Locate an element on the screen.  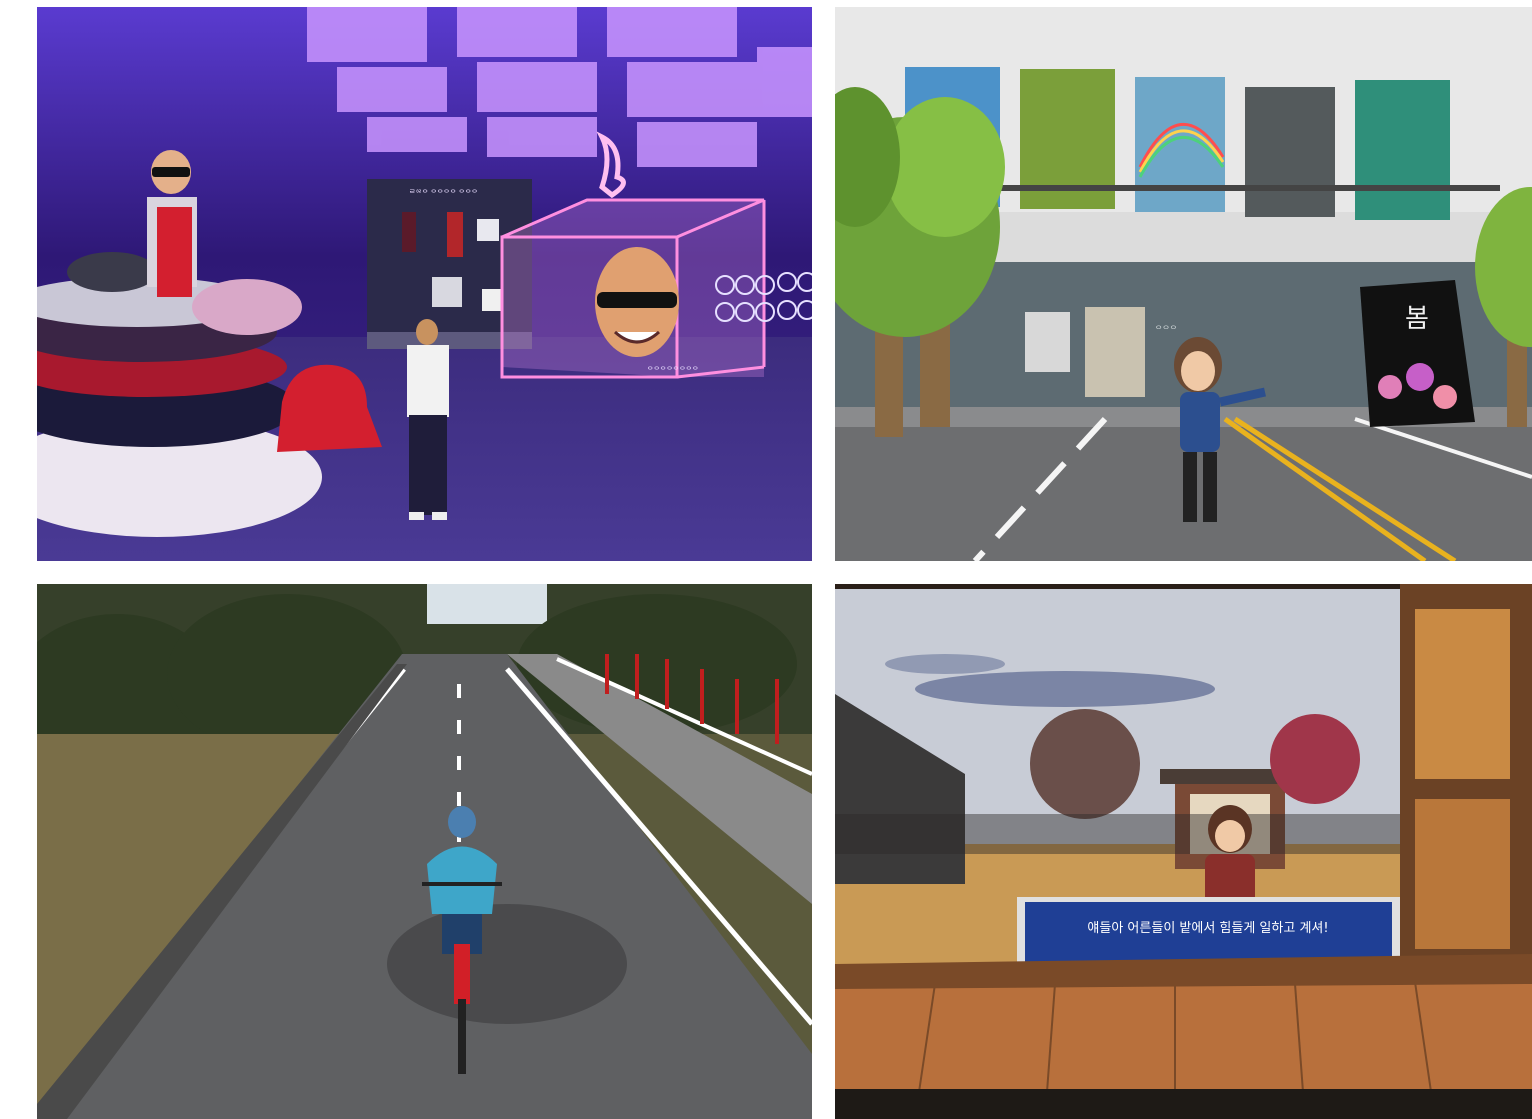
shopper-avatar is located at coordinates (428, 419).